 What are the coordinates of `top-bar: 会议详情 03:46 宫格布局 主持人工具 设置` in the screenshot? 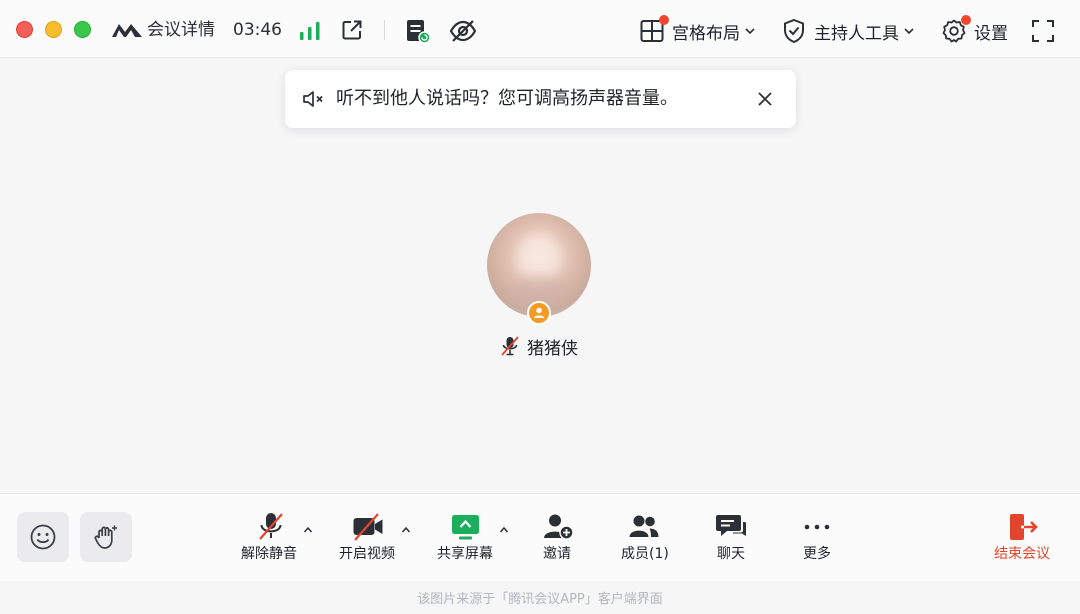 It's located at (540, 29).